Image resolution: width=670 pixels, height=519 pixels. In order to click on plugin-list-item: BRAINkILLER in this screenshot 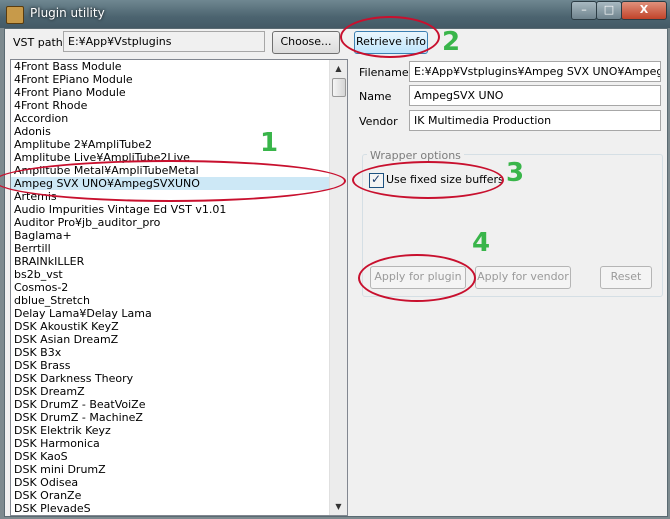, I will do `click(170, 261)`.